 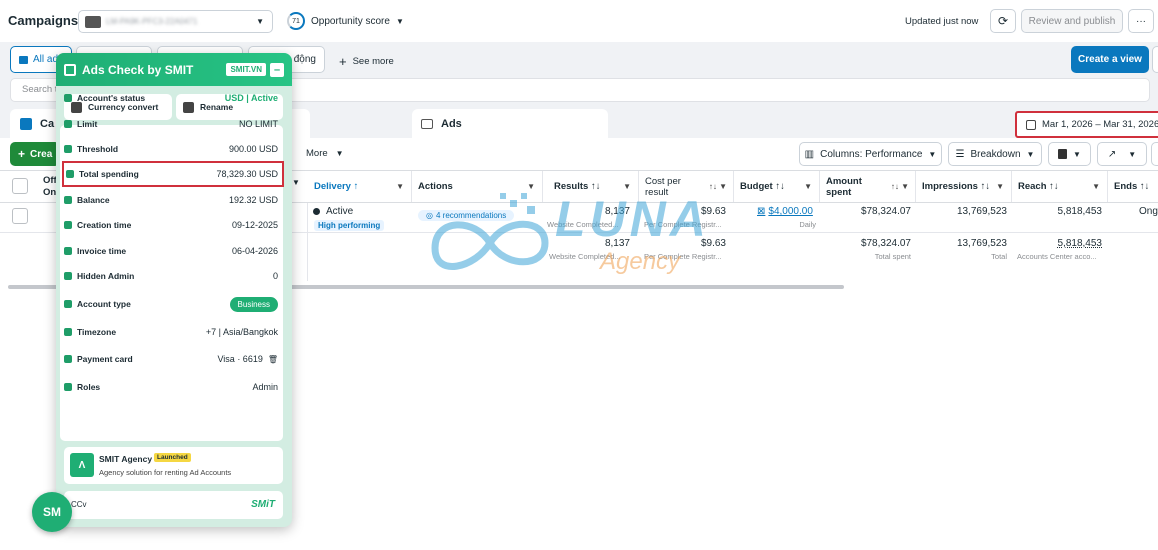 I want to click on delete-card-icon: 🗑, so click(x=273, y=359).